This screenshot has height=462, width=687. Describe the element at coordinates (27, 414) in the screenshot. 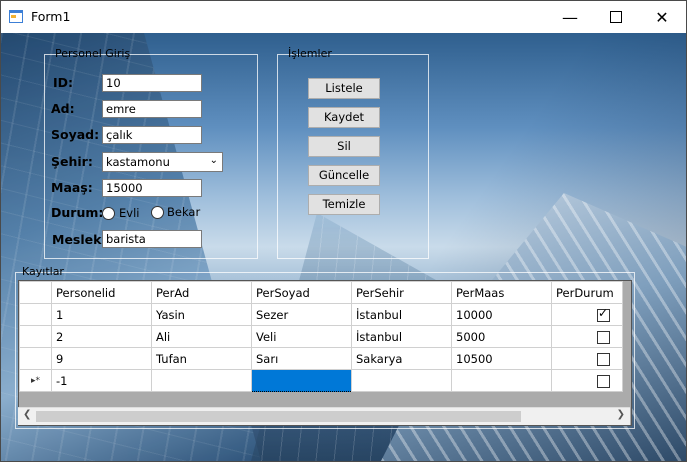

I see `scroll-left-icon: ❮` at that location.